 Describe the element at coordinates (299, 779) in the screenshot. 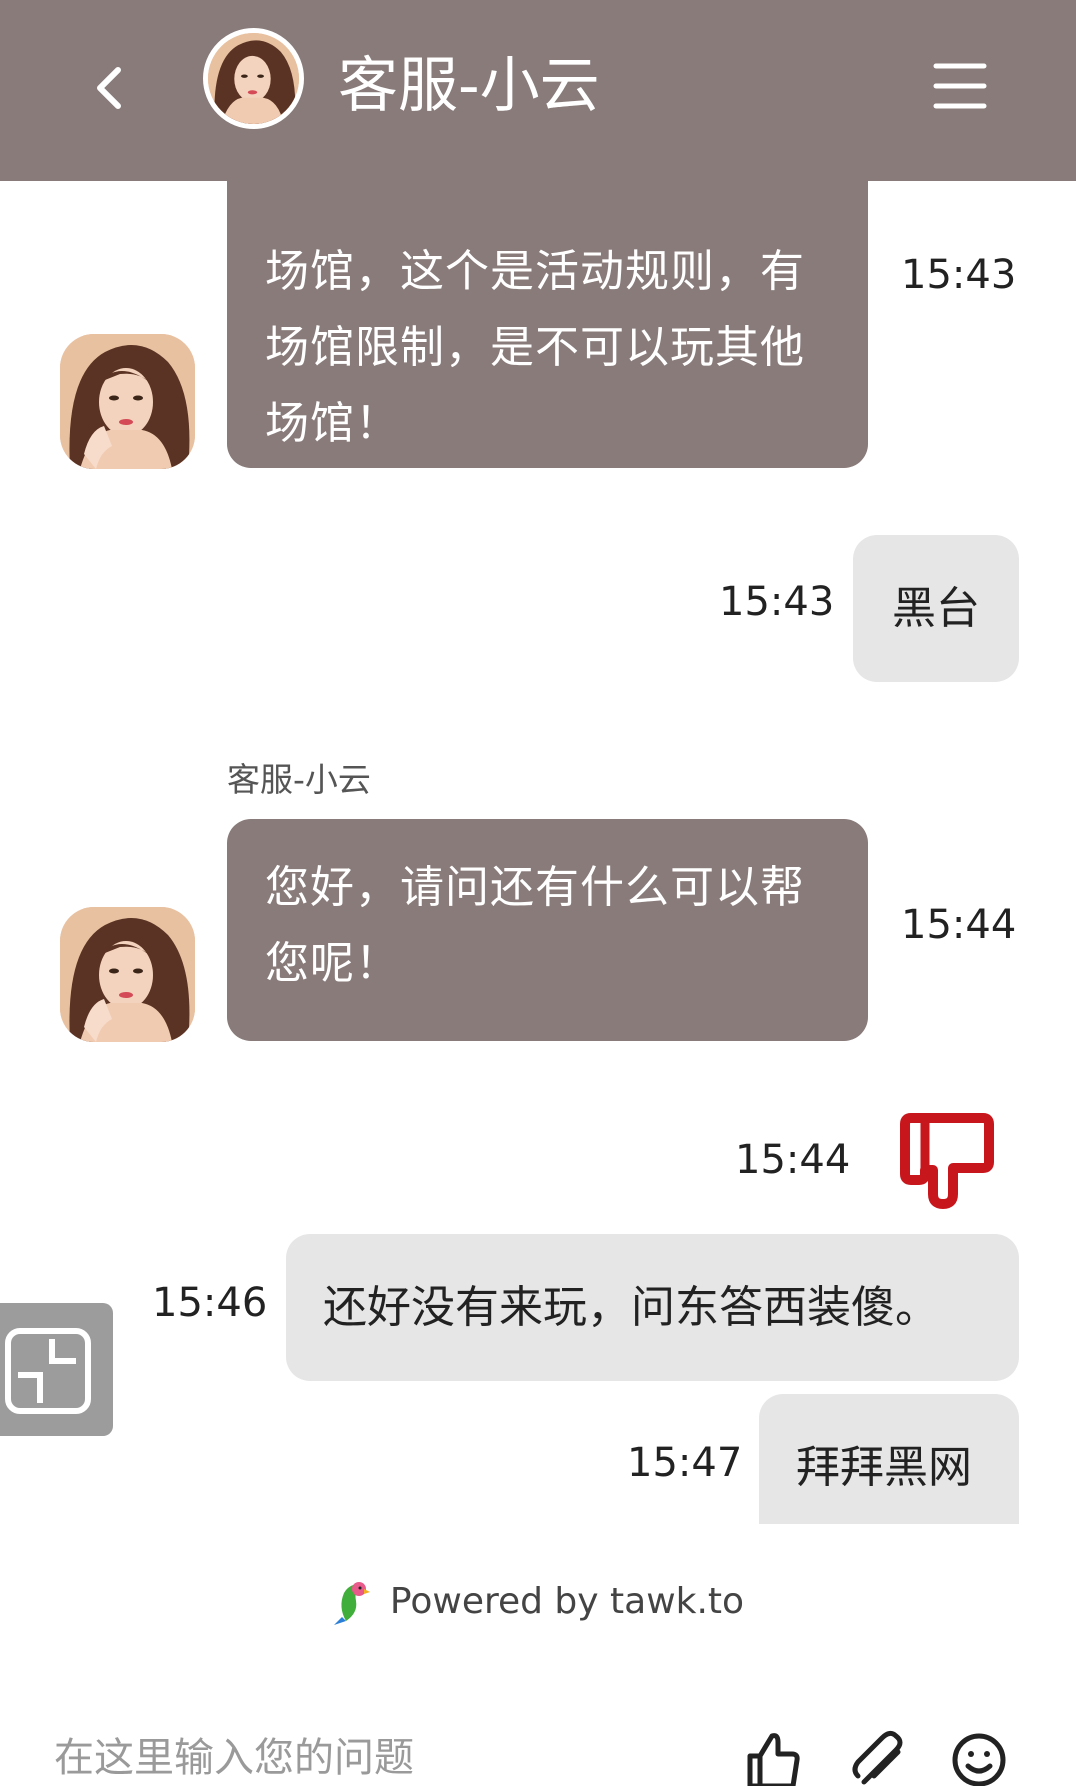

I see `agent-name-label: 客服-小云` at that location.